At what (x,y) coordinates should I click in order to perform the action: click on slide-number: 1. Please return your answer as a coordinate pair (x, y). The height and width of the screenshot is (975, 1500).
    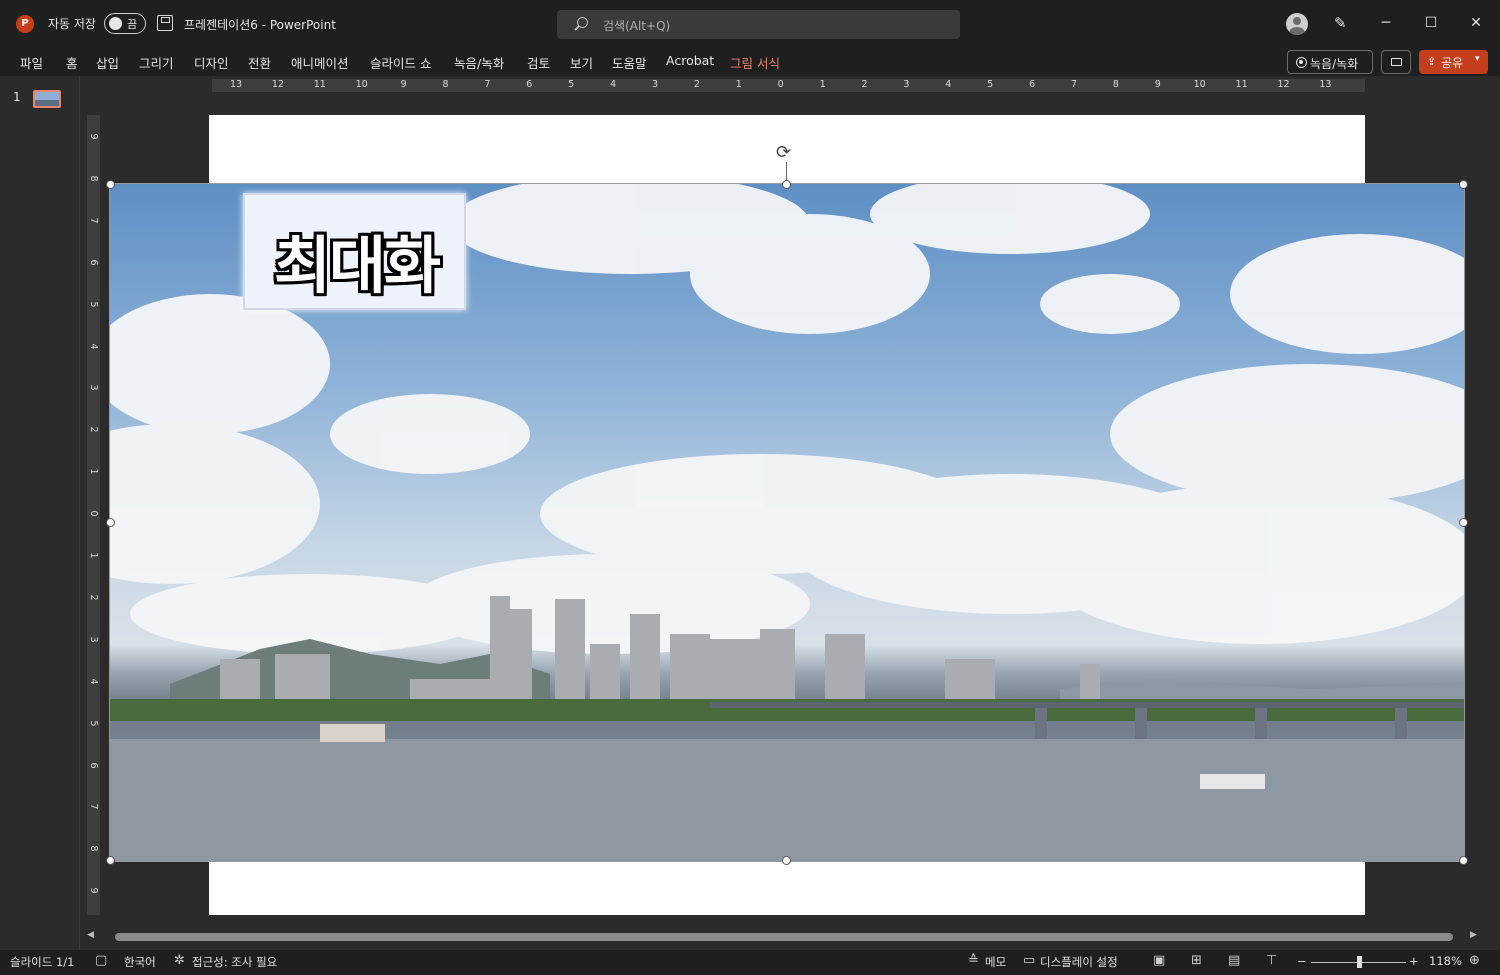
    Looking at the image, I should click on (17, 97).